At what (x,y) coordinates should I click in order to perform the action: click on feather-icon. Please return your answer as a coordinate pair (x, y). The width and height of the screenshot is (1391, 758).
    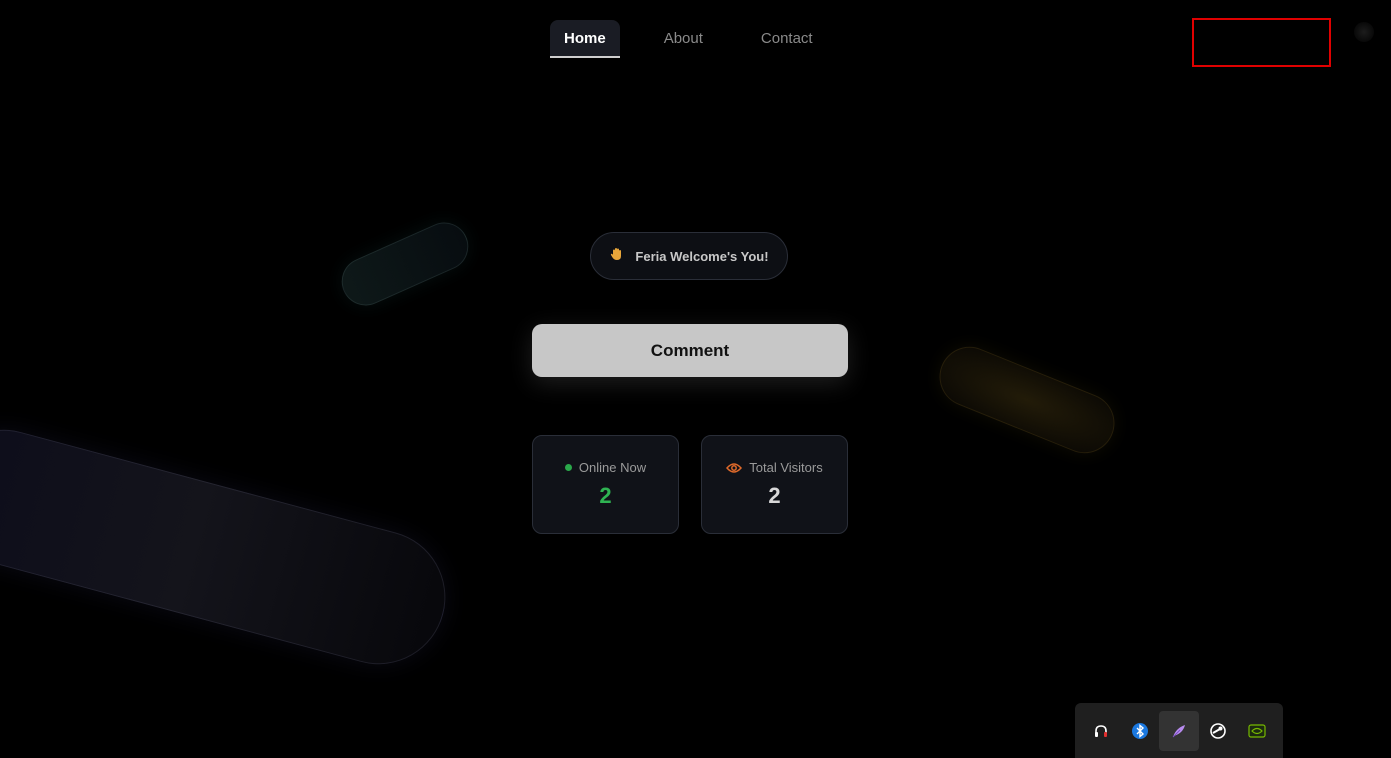
    Looking at the image, I should click on (1179, 730).